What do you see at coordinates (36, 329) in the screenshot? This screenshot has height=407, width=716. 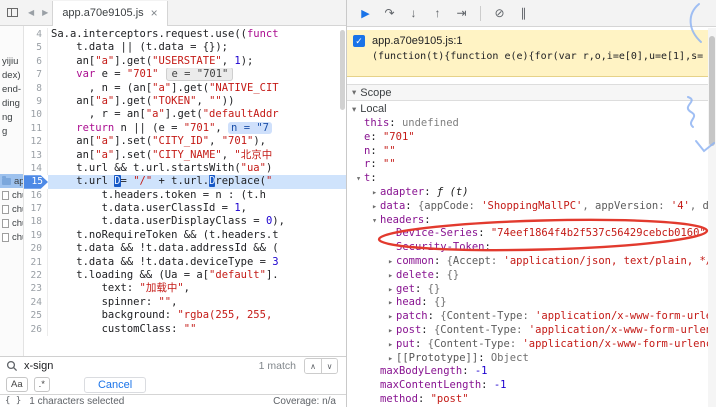 I see `line-number: 26` at bounding box center [36, 329].